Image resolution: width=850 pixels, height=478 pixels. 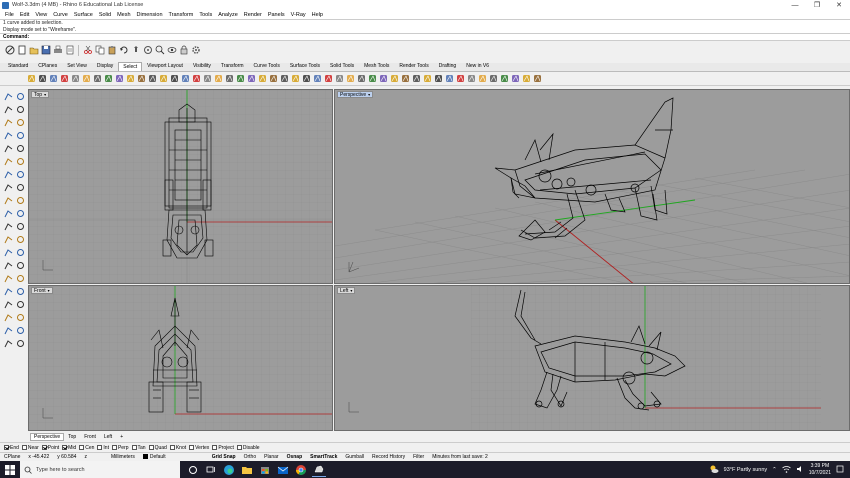 What do you see at coordinates (298, 15) in the screenshot?
I see `menu-vray: V-Ray` at bounding box center [298, 15].